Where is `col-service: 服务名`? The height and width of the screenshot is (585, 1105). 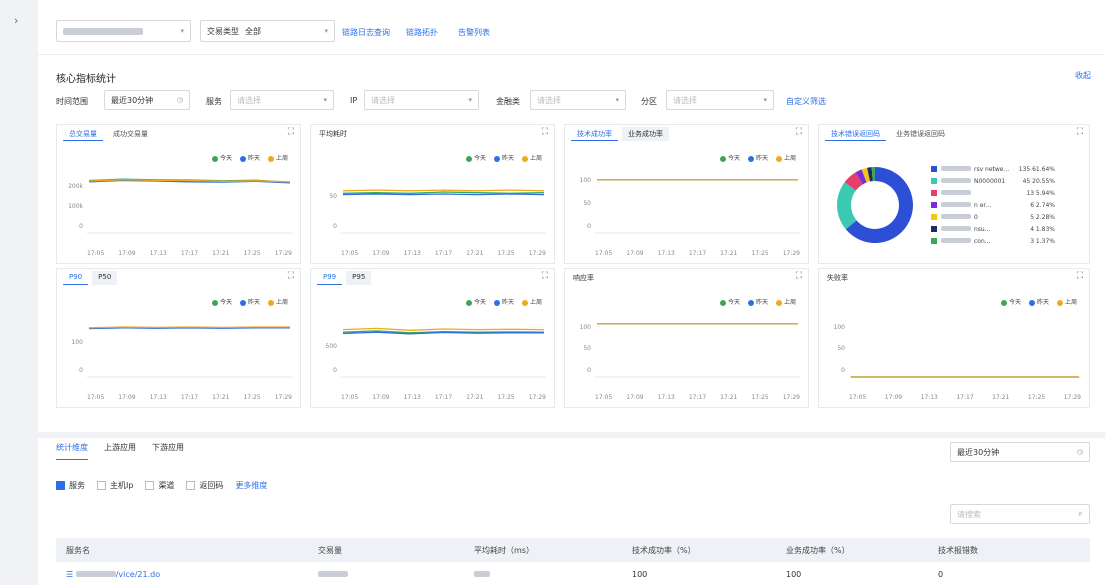 col-service: 服务名 is located at coordinates (78, 550).